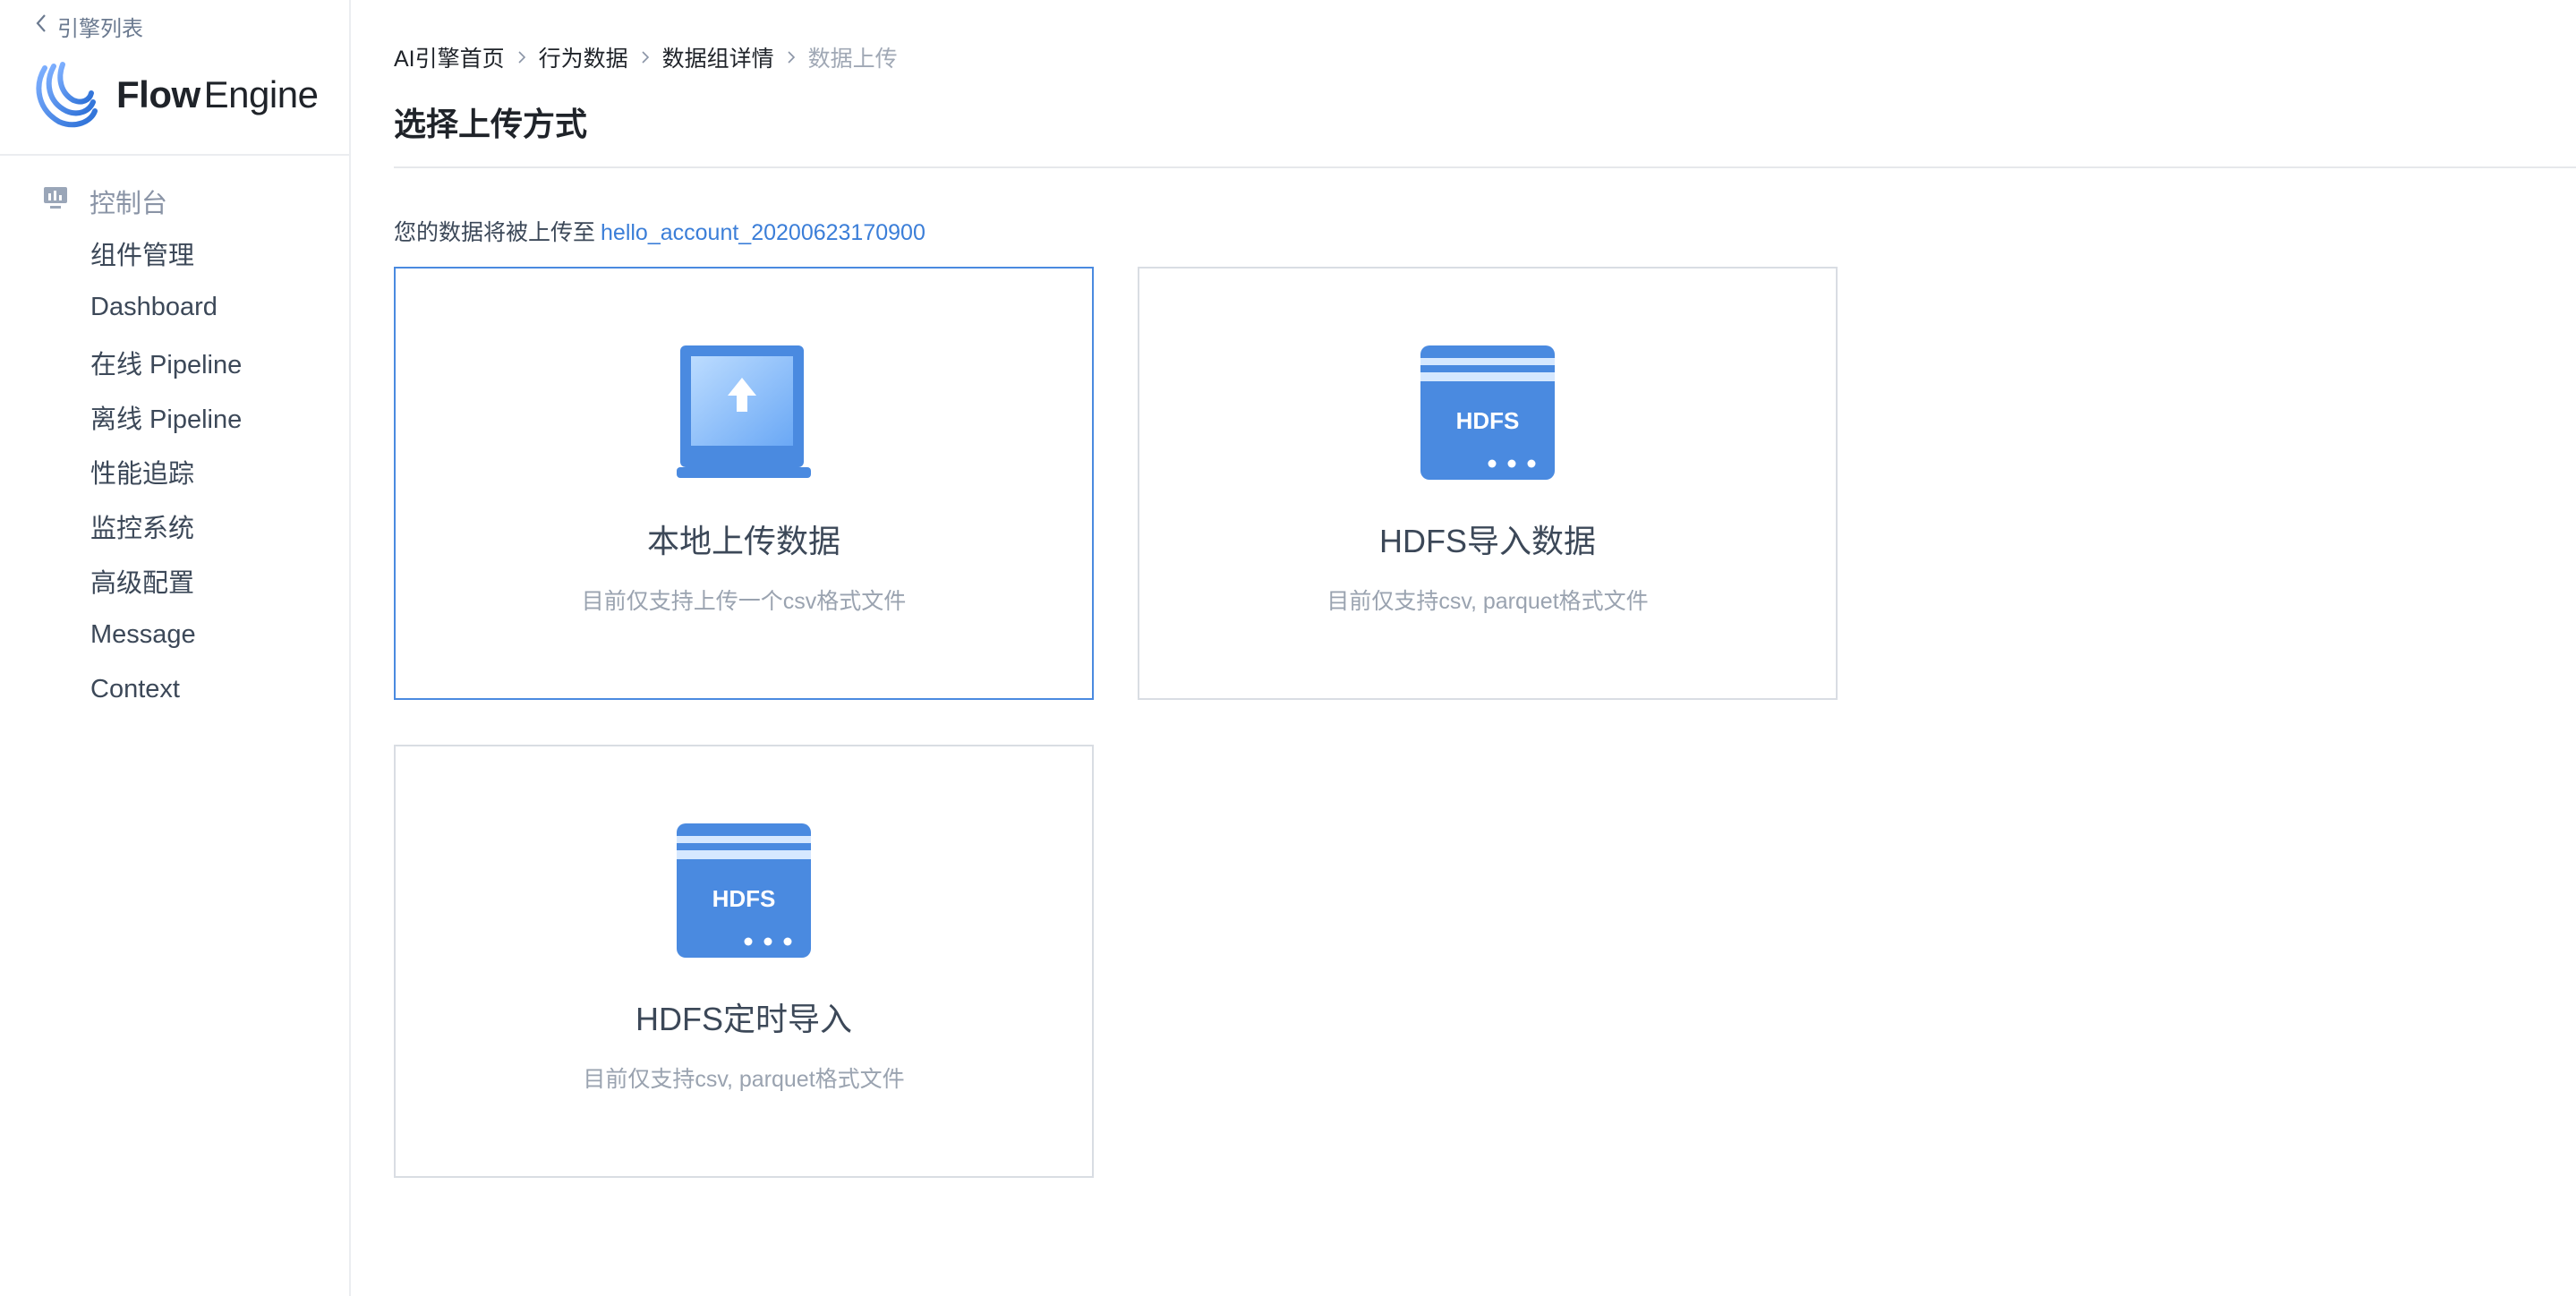 The image size is (2576, 1296). What do you see at coordinates (744, 601) in the screenshot?
I see `card-description: 目前仅支持上传一个csv格式文件` at bounding box center [744, 601].